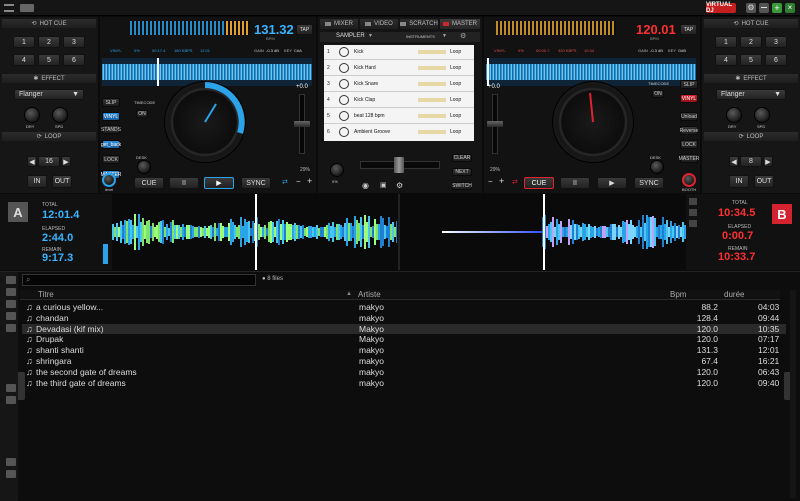 Image resolution: width=800 pixels, height=501 pixels. I want to click on desk-knob, so click(657, 167).